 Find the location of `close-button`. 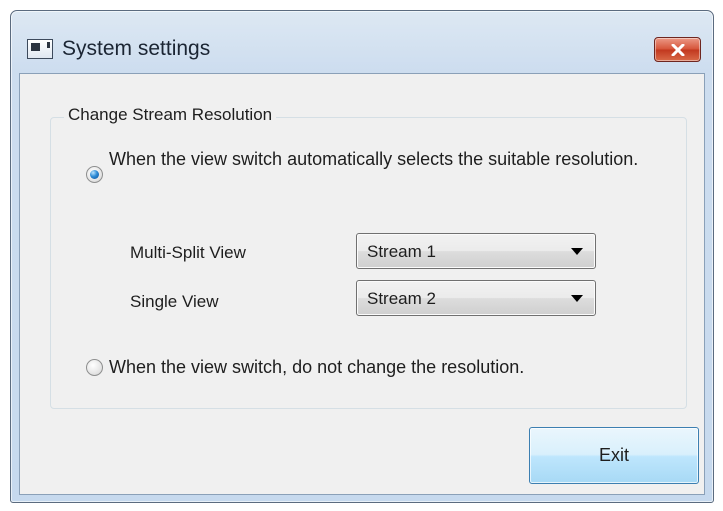

close-button is located at coordinates (677, 49).